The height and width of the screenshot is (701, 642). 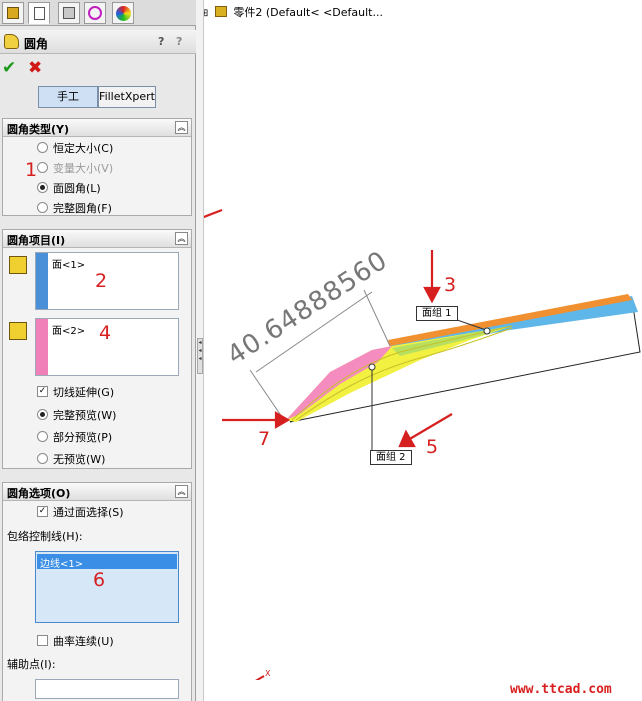 I want to click on tangent-propagation-label: 切线延伸(G), so click(x=83, y=392).